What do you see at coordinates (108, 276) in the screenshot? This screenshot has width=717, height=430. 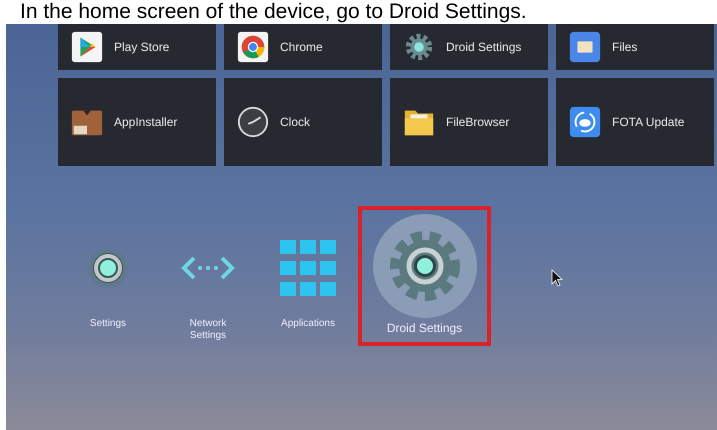 I see `launcher-item: Settings` at bounding box center [108, 276].